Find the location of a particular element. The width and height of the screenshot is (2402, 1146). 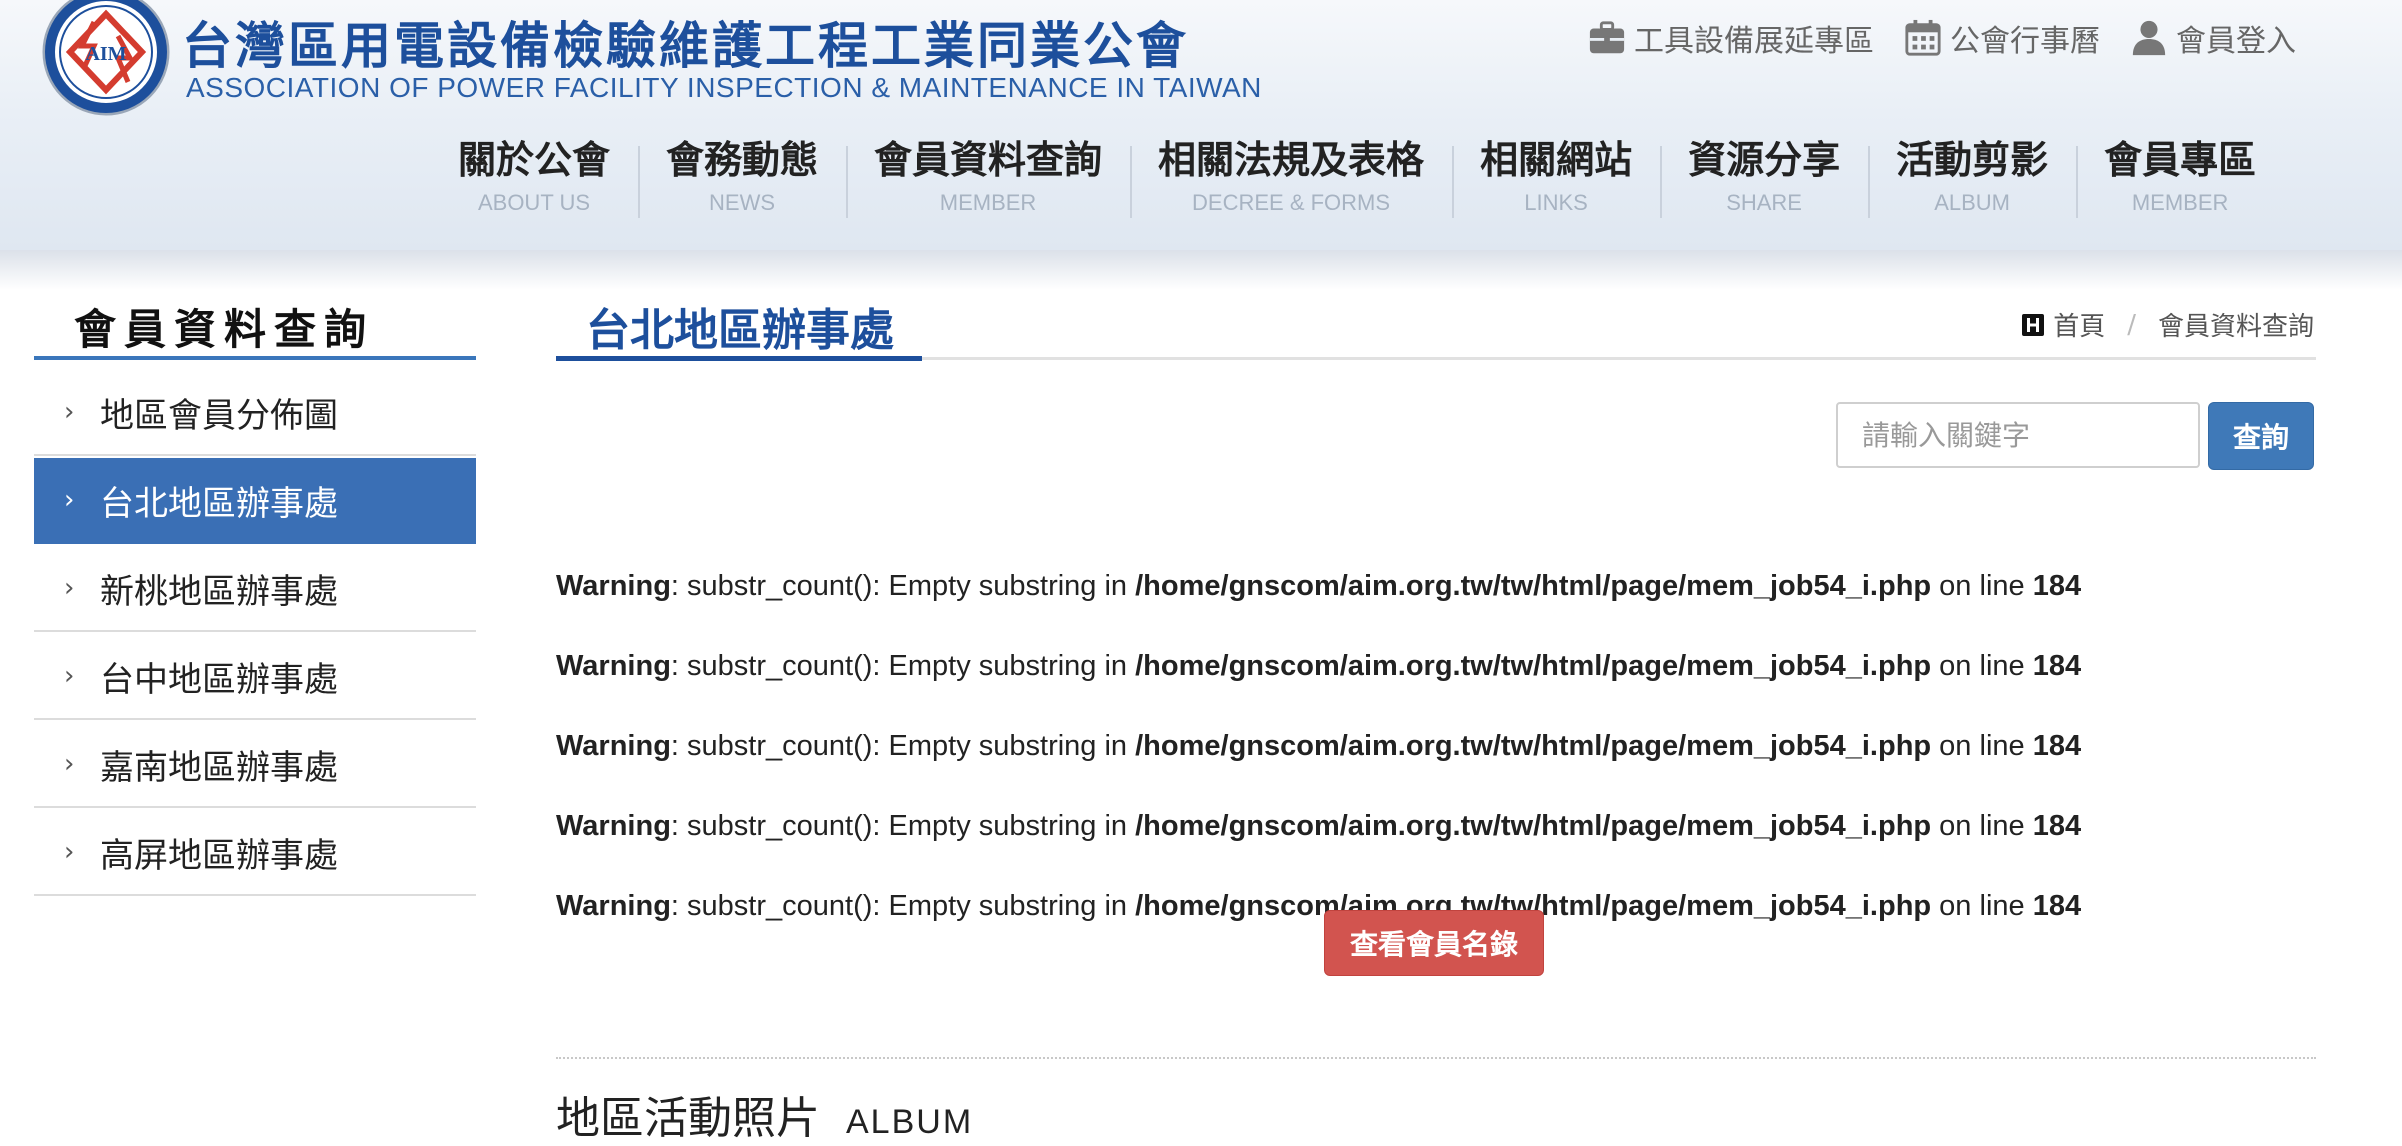

aim-logo-icon: AIM is located at coordinates (106, 58).